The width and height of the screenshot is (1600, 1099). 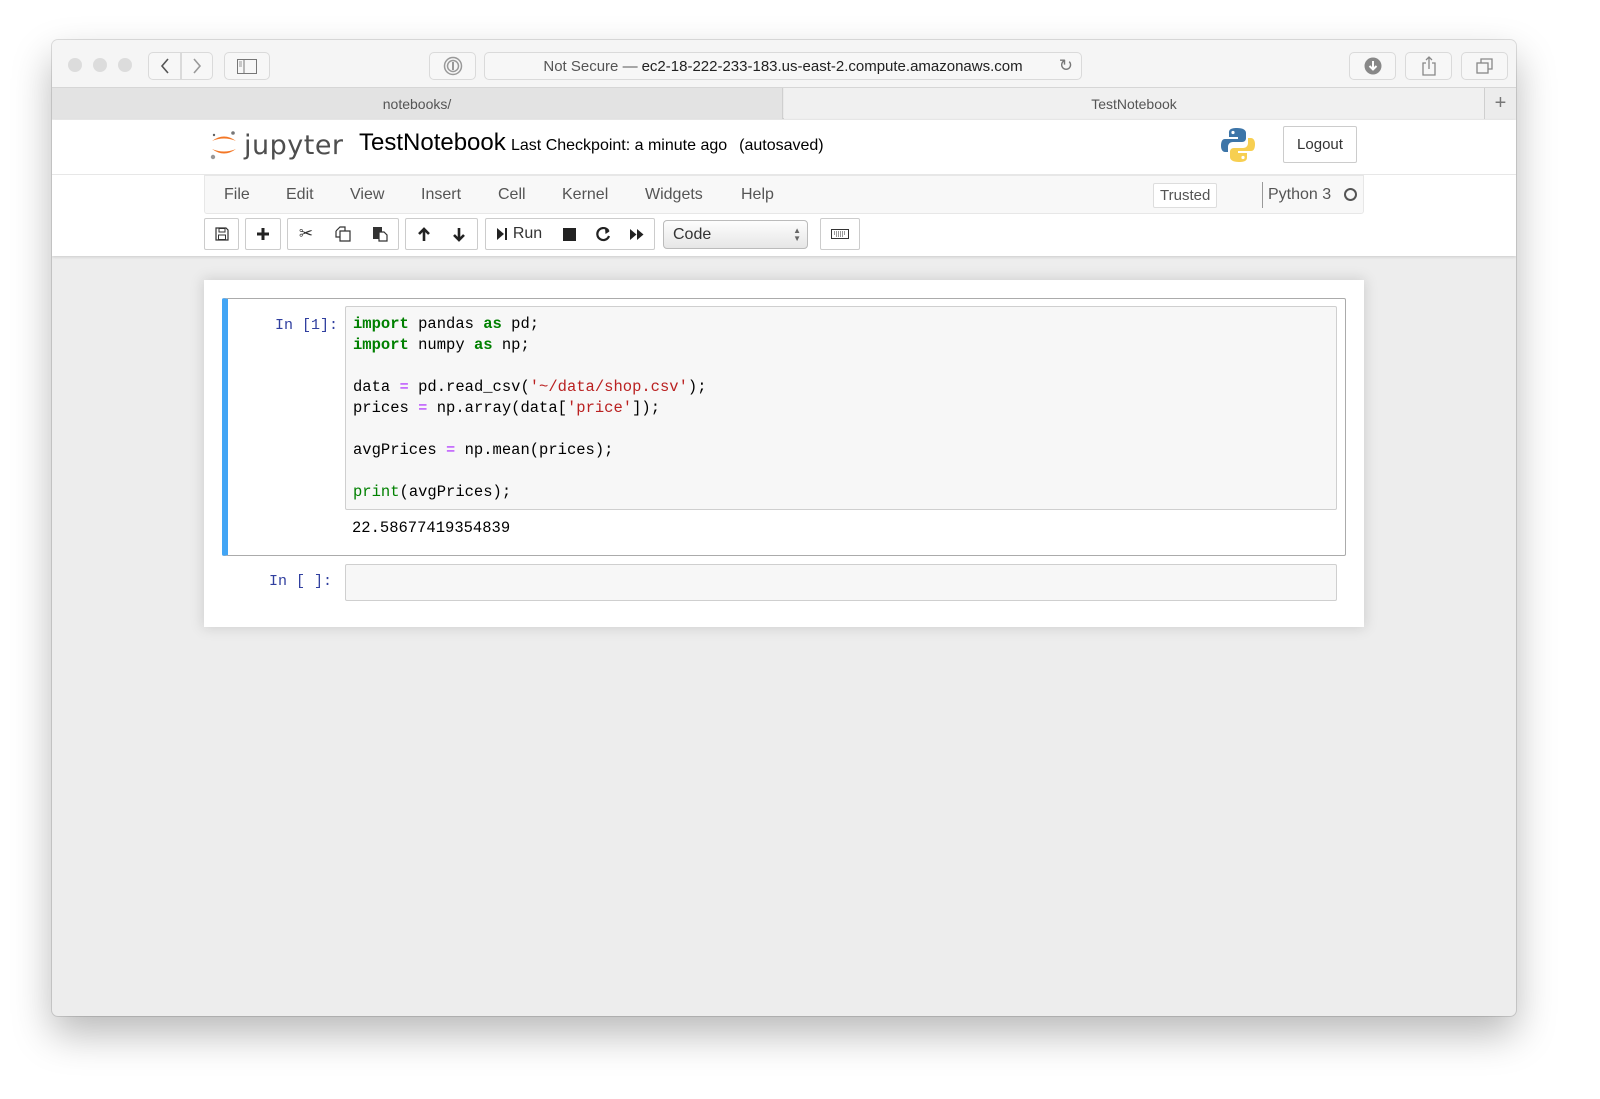 I want to click on insert-cell-button, so click(x=263, y=234).